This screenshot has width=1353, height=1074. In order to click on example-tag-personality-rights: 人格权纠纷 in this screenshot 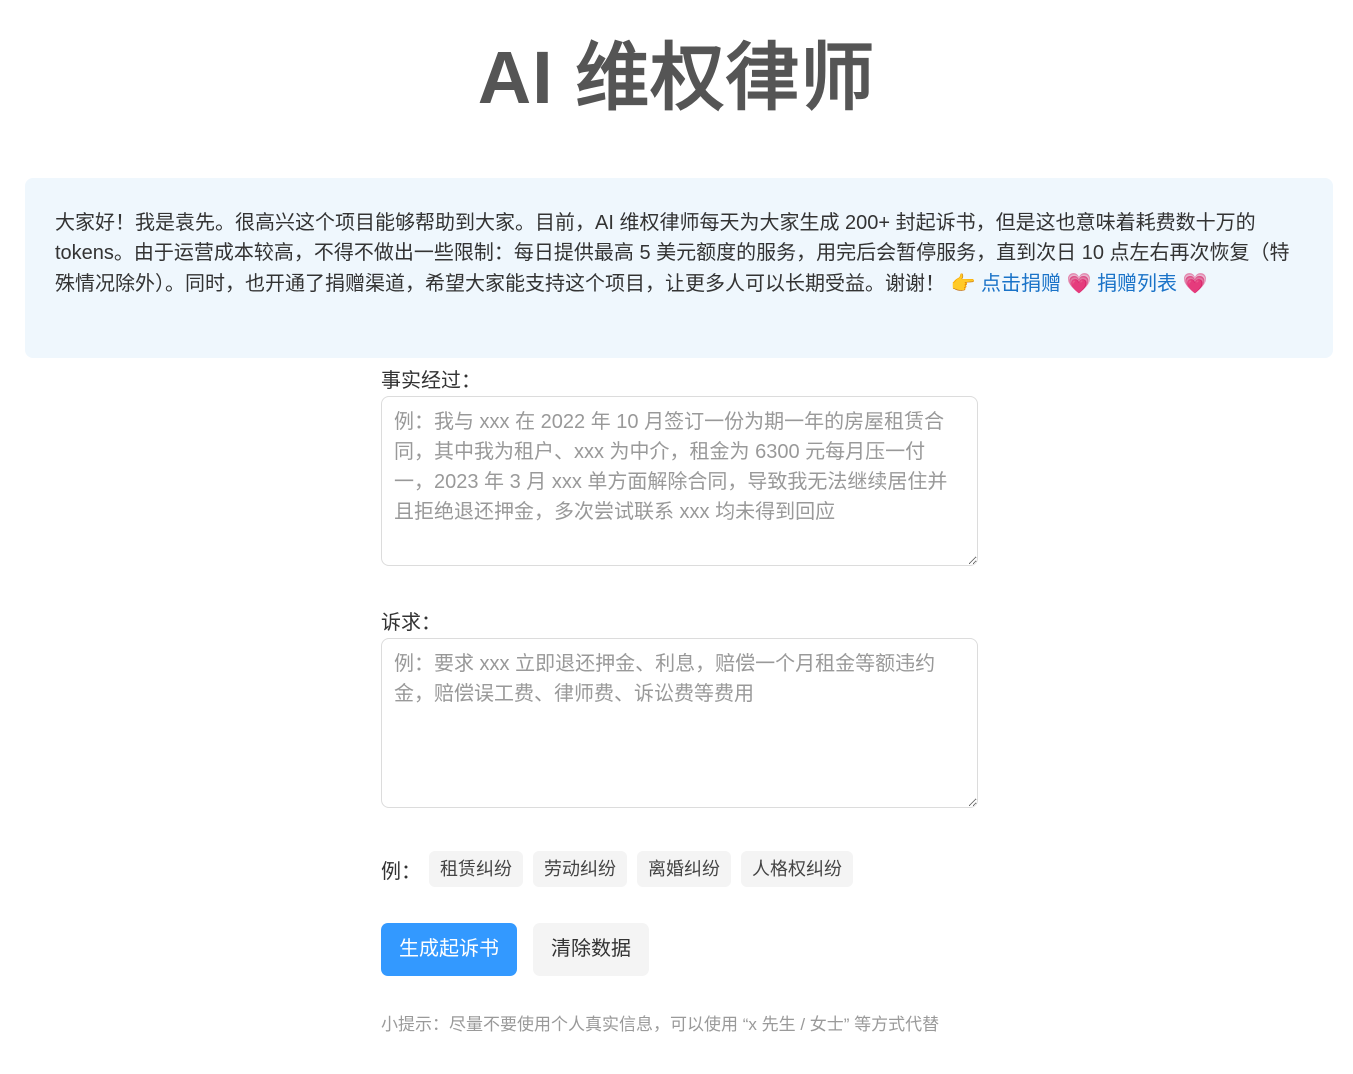, I will do `click(797, 869)`.